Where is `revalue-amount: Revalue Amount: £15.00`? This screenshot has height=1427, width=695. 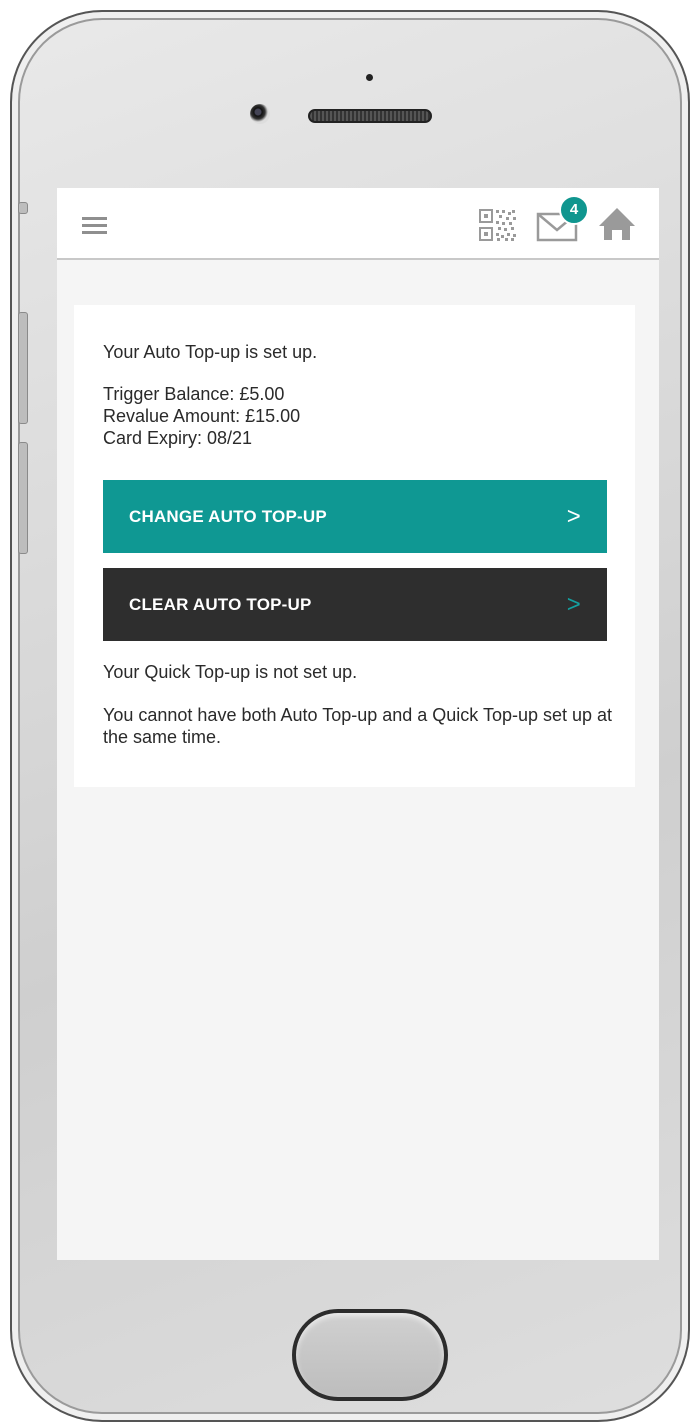
revalue-amount: Revalue Amount: £15.00 is located at coordinates (202, 416).